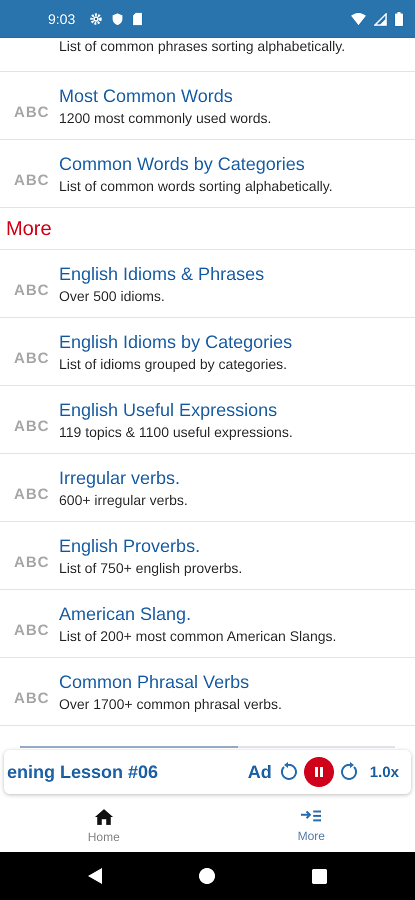  Describe the element at coordinates (95, 876) in the screenshot. I see `back-icon` at that location.